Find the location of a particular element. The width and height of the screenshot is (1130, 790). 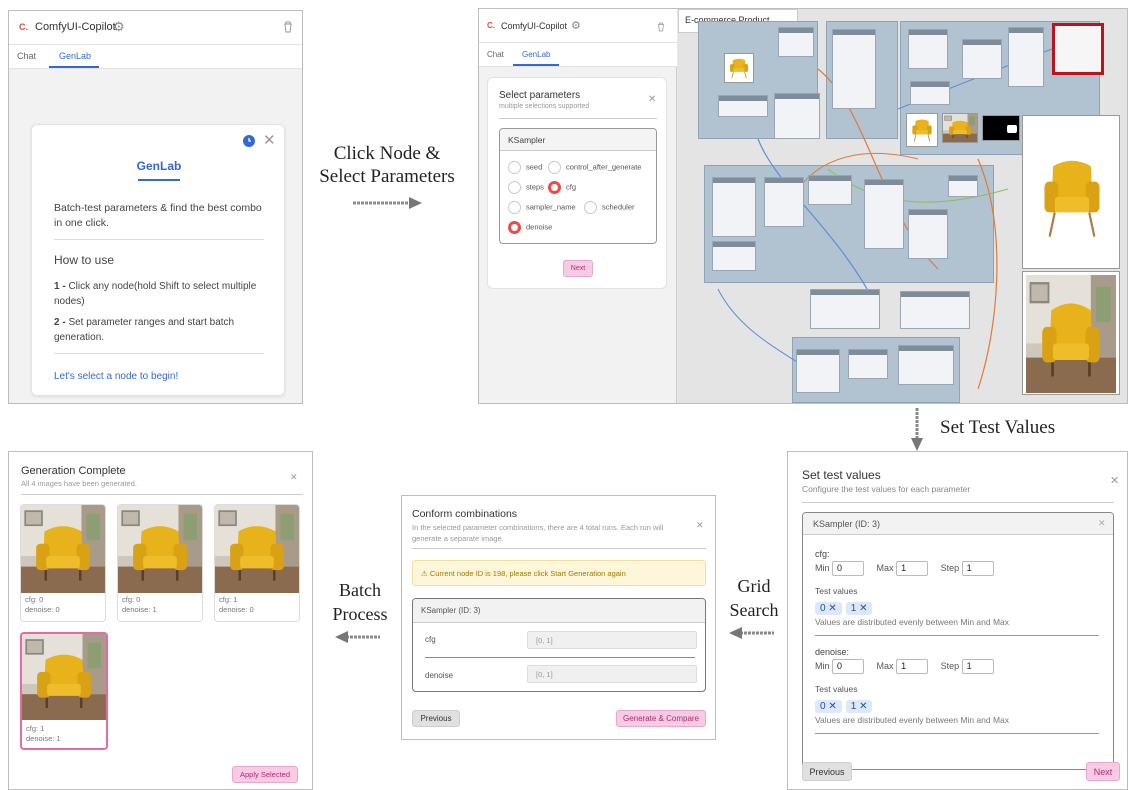

begin-link: Let's select a node to begin! is located at coordinates (116, 376).